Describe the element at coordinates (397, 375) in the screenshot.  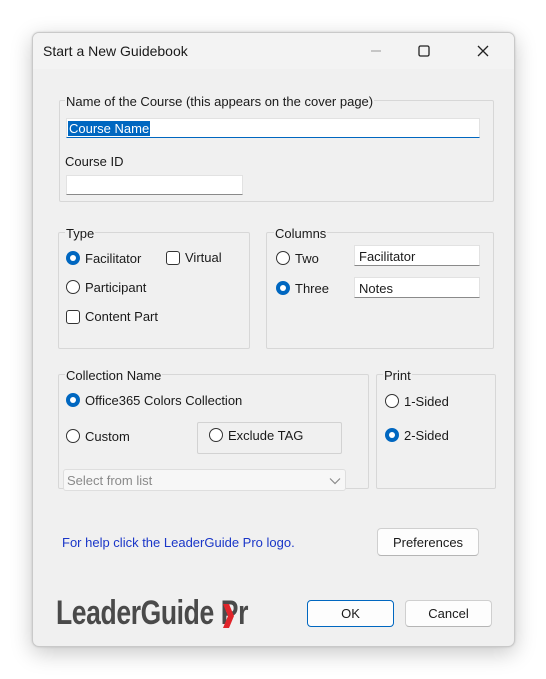
I see `print-label: Print` at that location.